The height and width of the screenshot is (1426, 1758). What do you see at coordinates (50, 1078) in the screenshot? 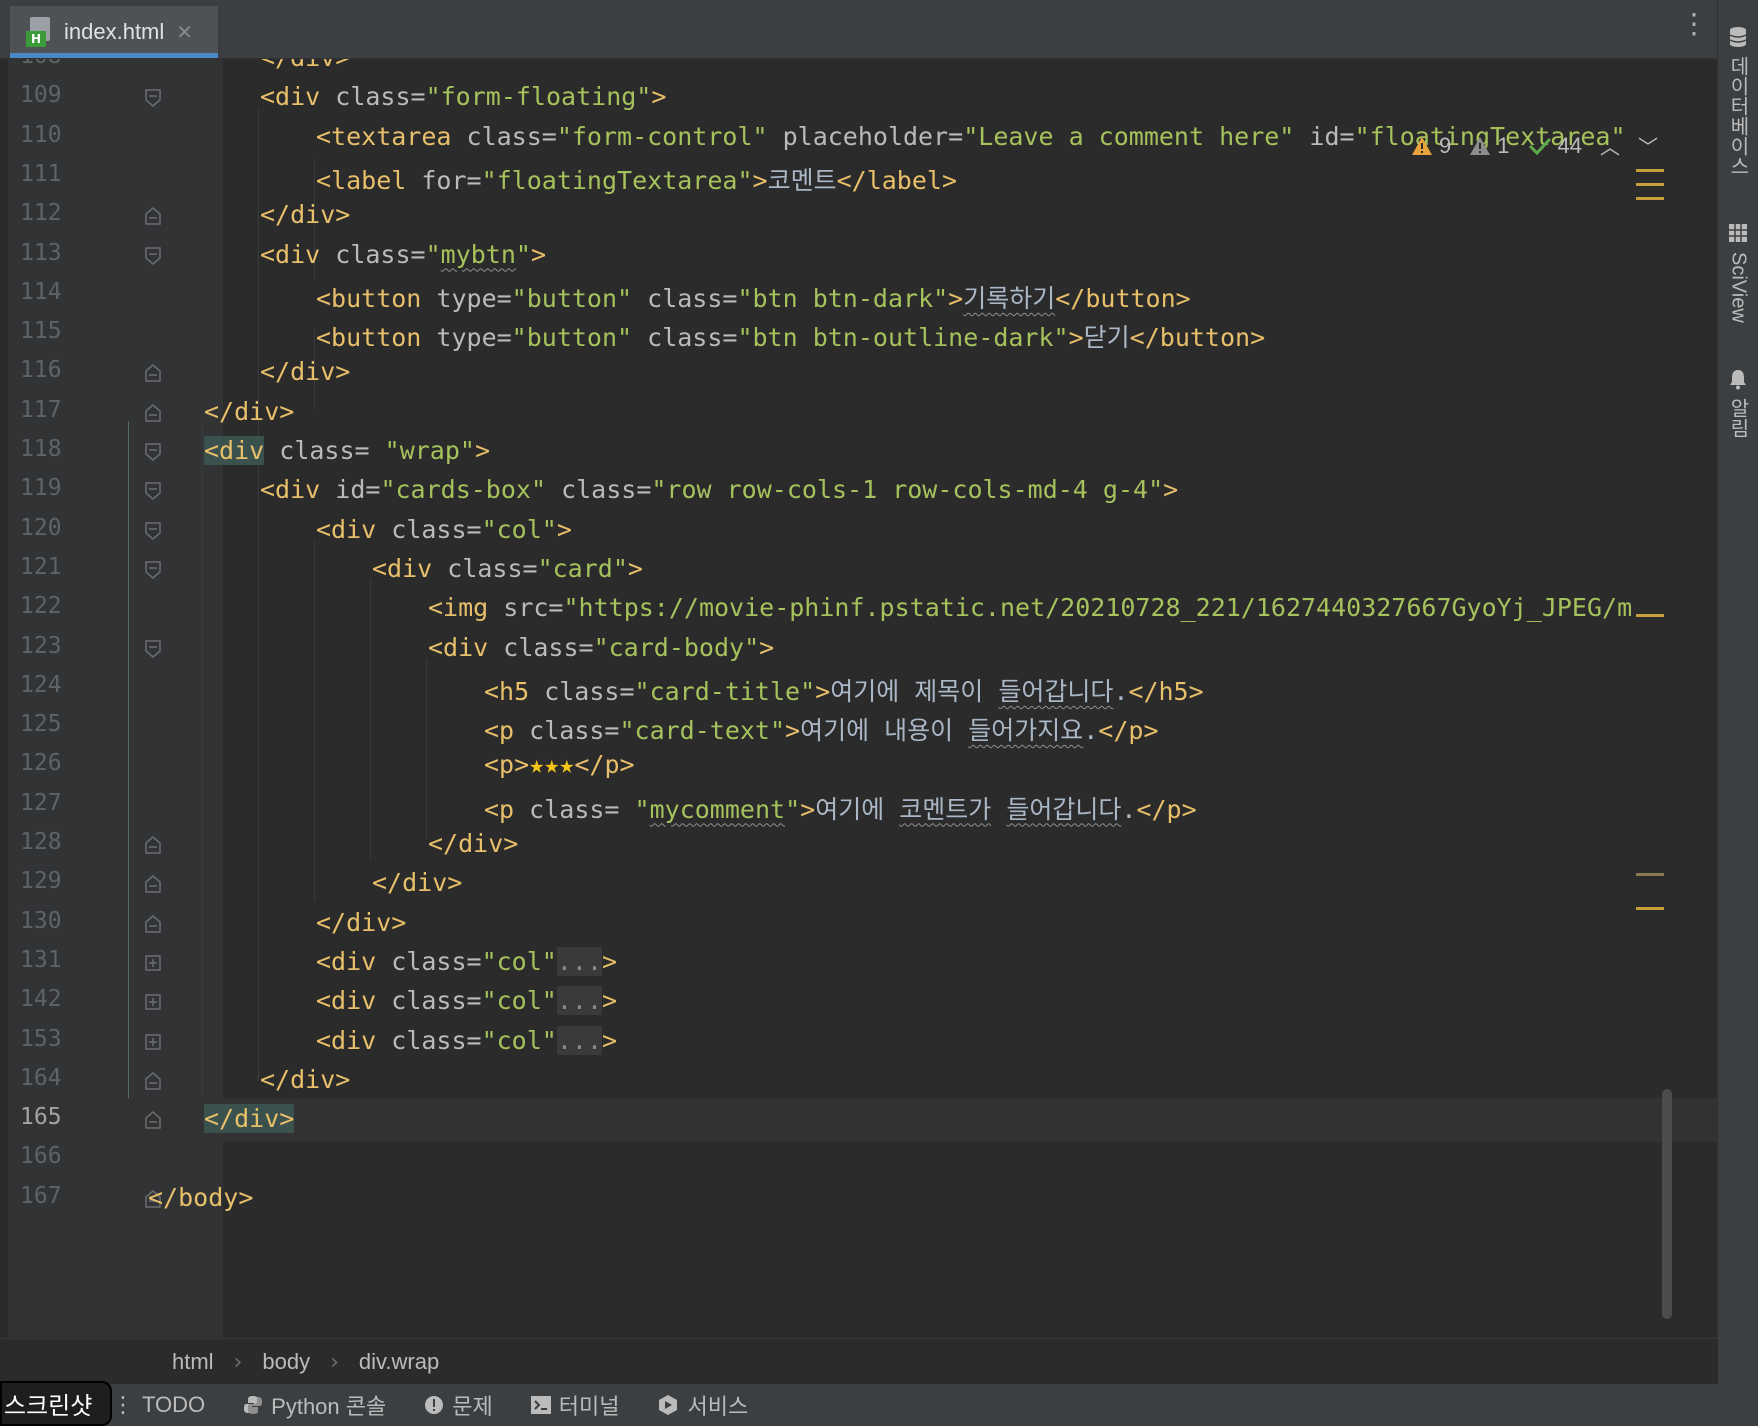
I see `line-number: 164` at bounding box center [50, 1078].